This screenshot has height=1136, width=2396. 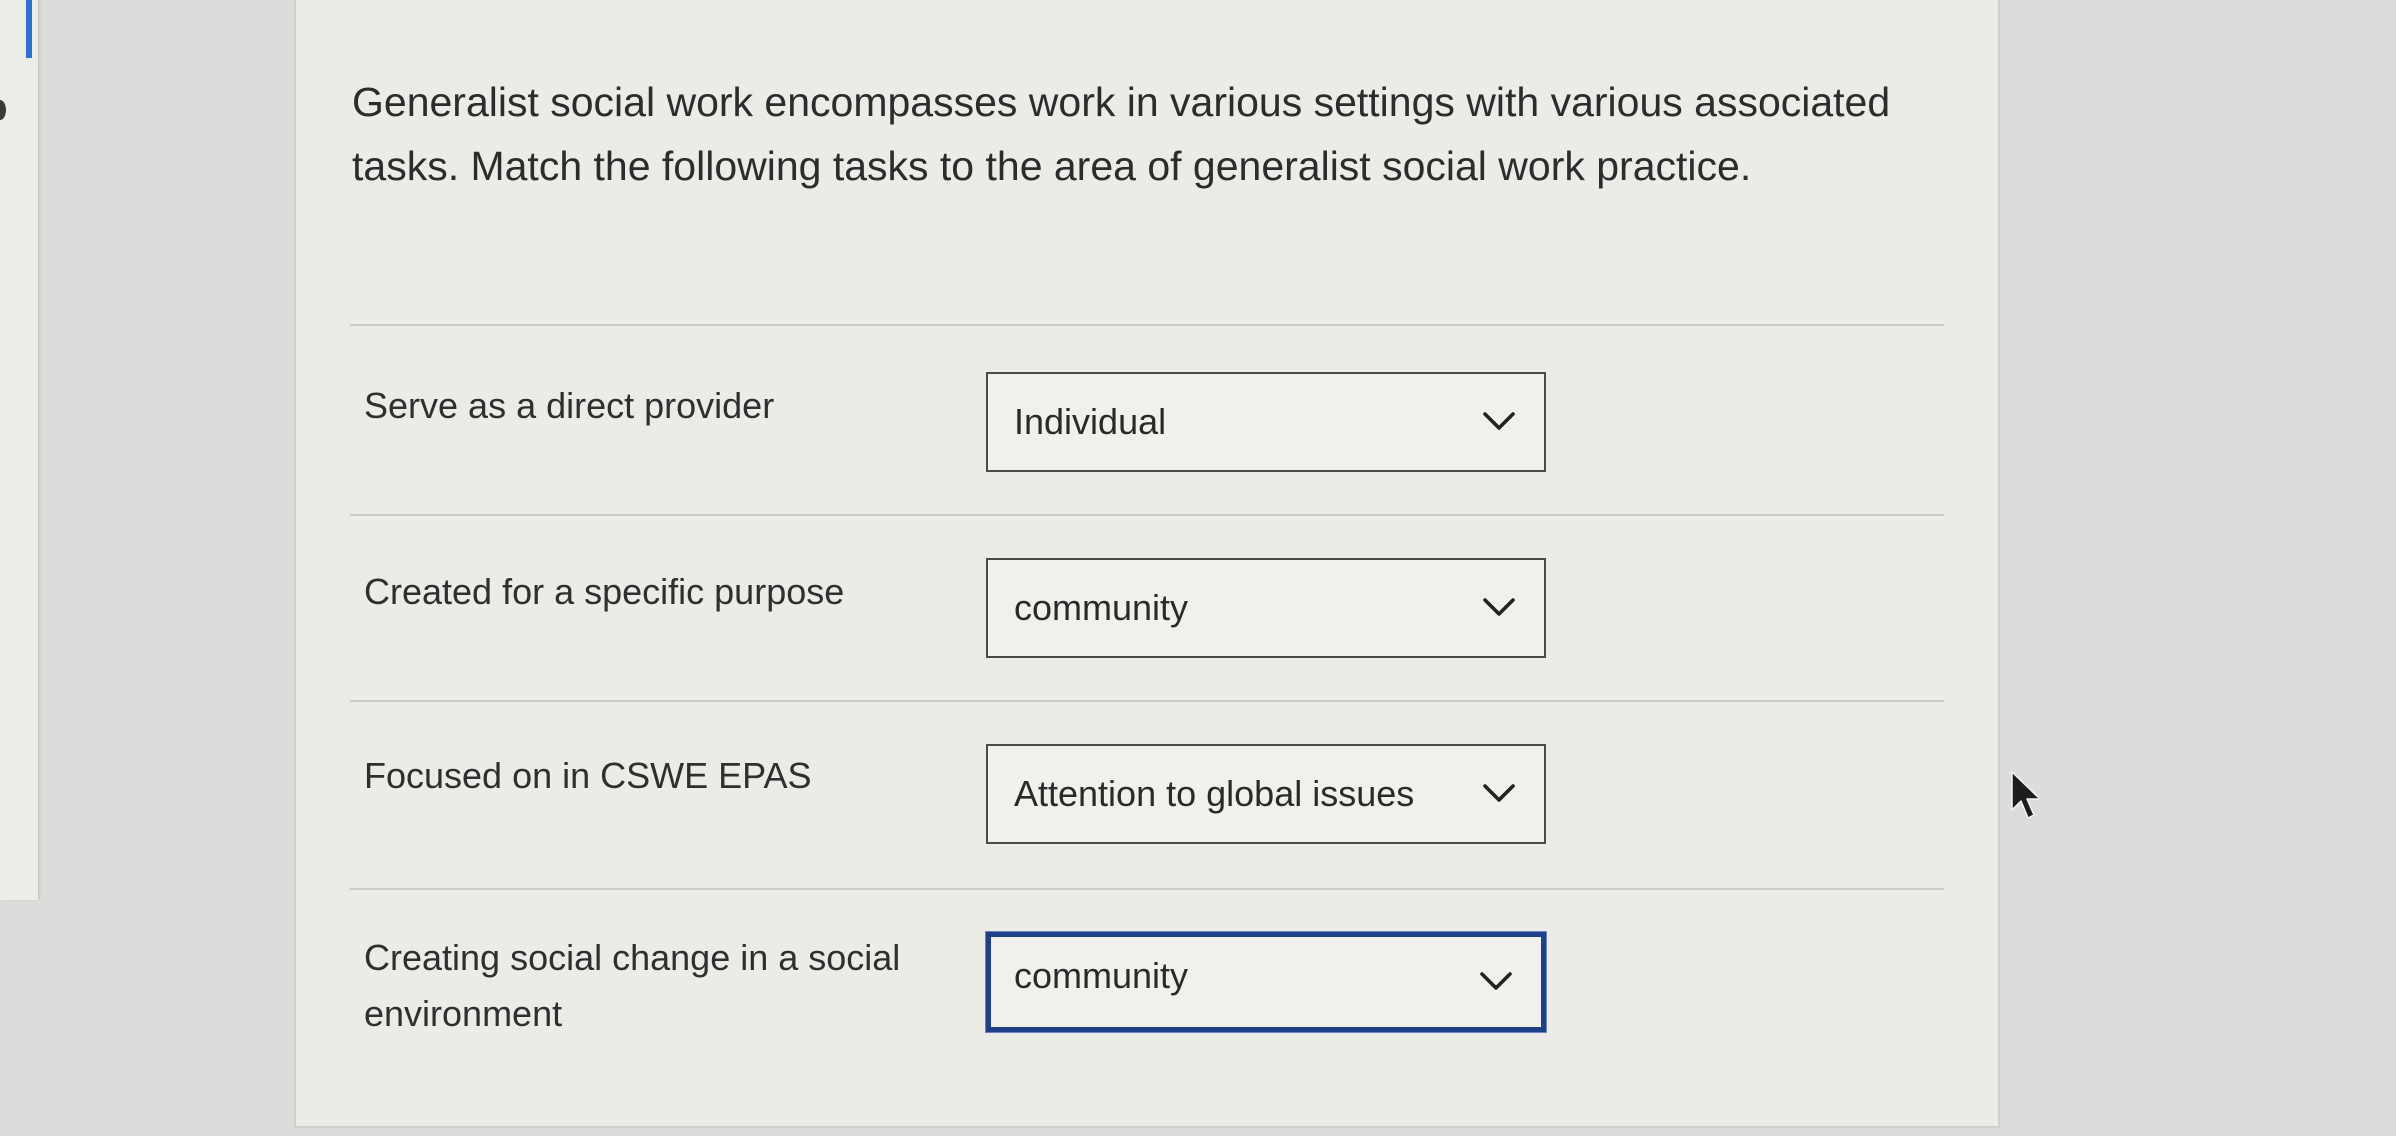 I want to click on answer-dropdown: Individual, so click(x=1266, y=422).